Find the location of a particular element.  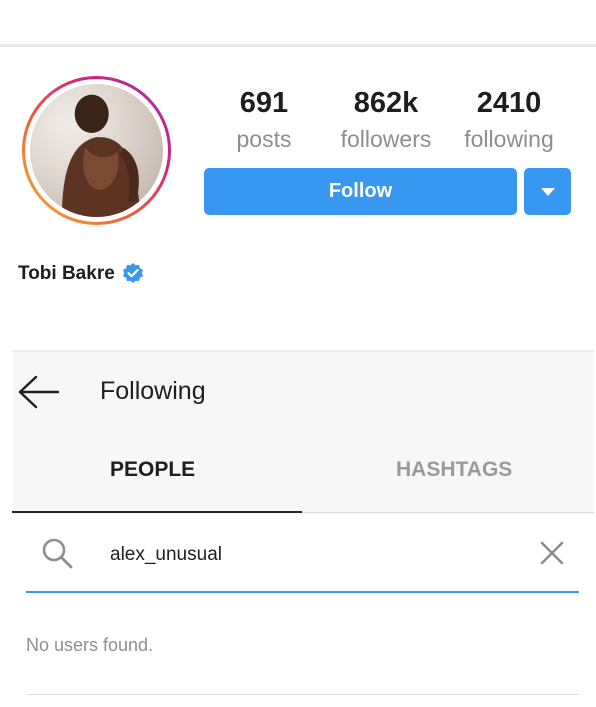

panel-divider is located at coordinates (303, 351).